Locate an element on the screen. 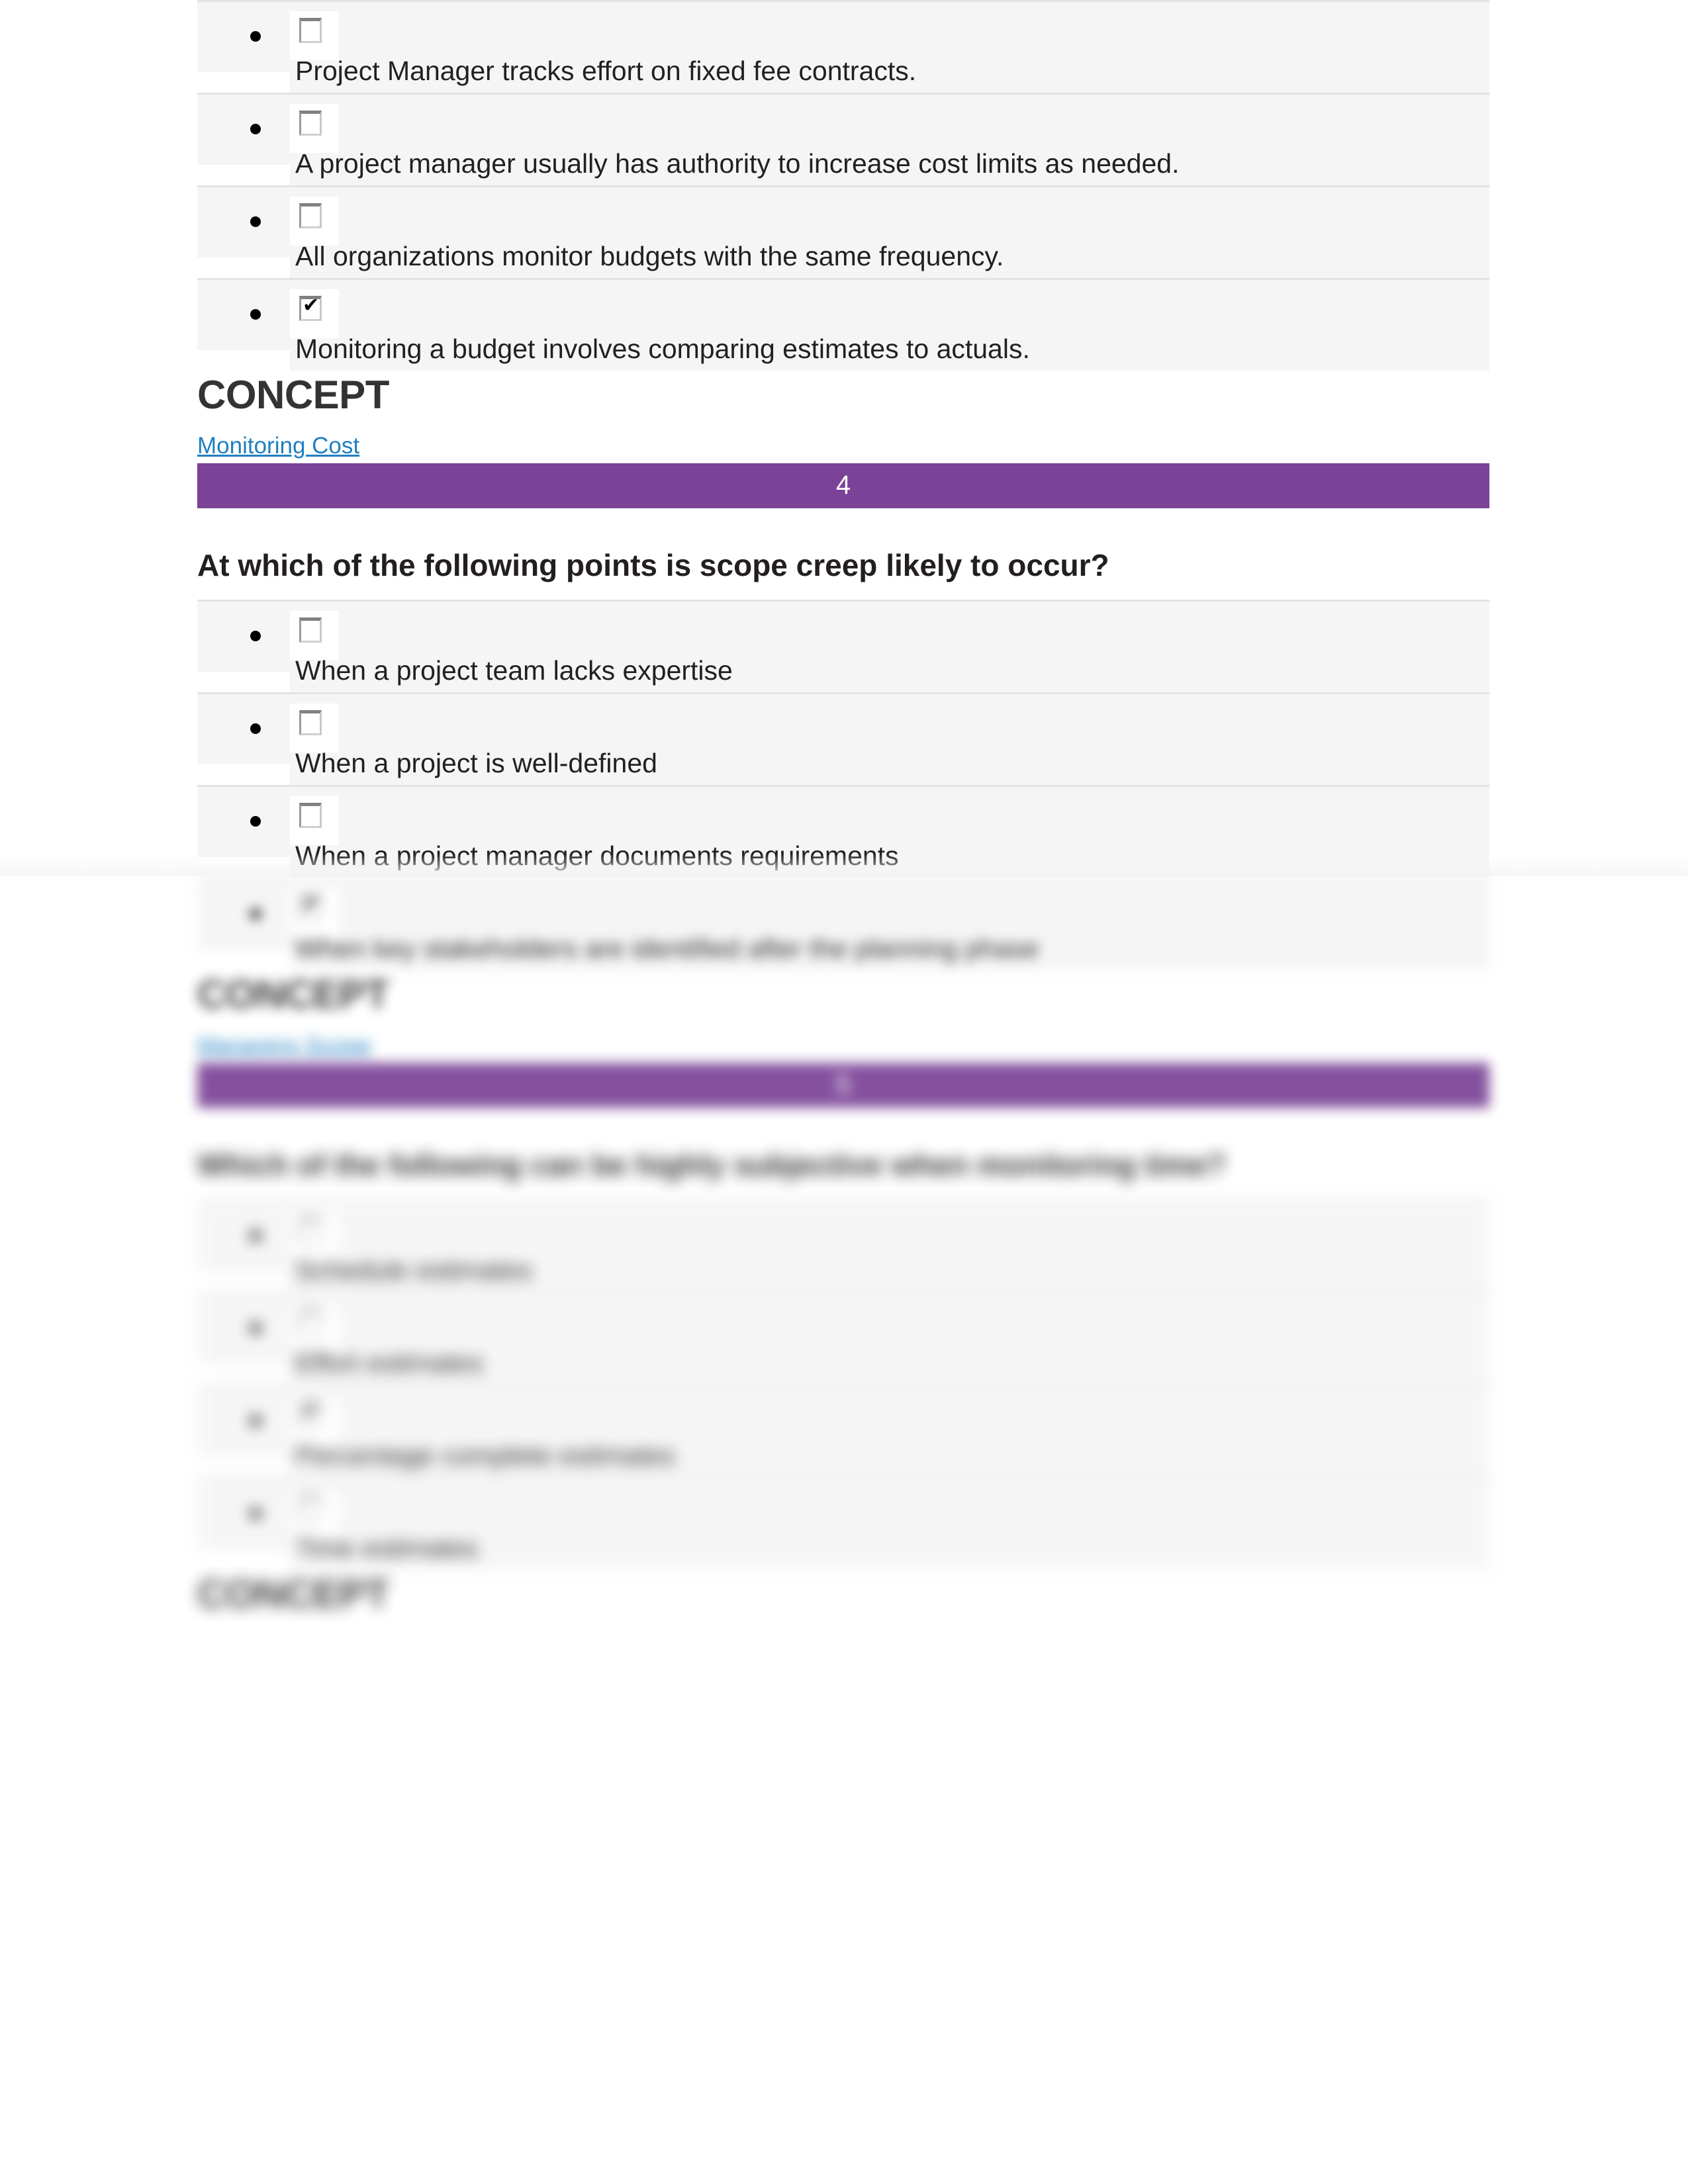  question-three-concept-link: Monitoring Cost is located at coordinates (278, 446).